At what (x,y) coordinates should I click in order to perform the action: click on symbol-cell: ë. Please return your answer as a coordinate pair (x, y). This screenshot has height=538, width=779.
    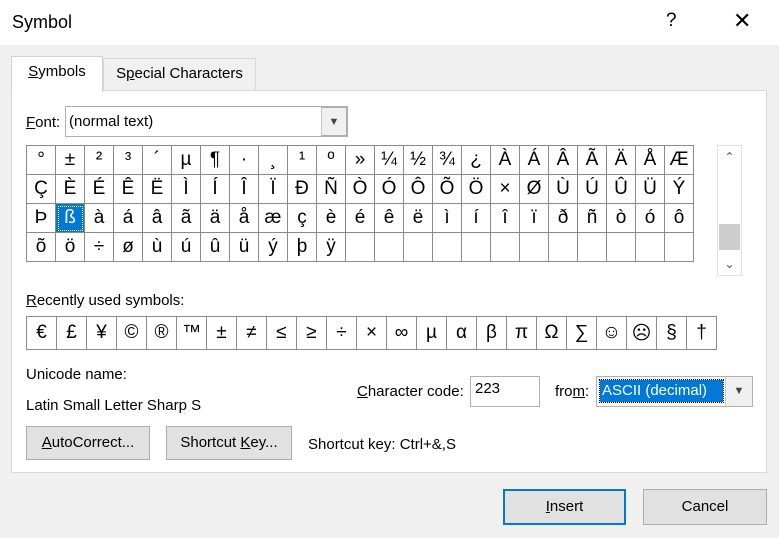
    Looking at the image, I should click on (418, 218).